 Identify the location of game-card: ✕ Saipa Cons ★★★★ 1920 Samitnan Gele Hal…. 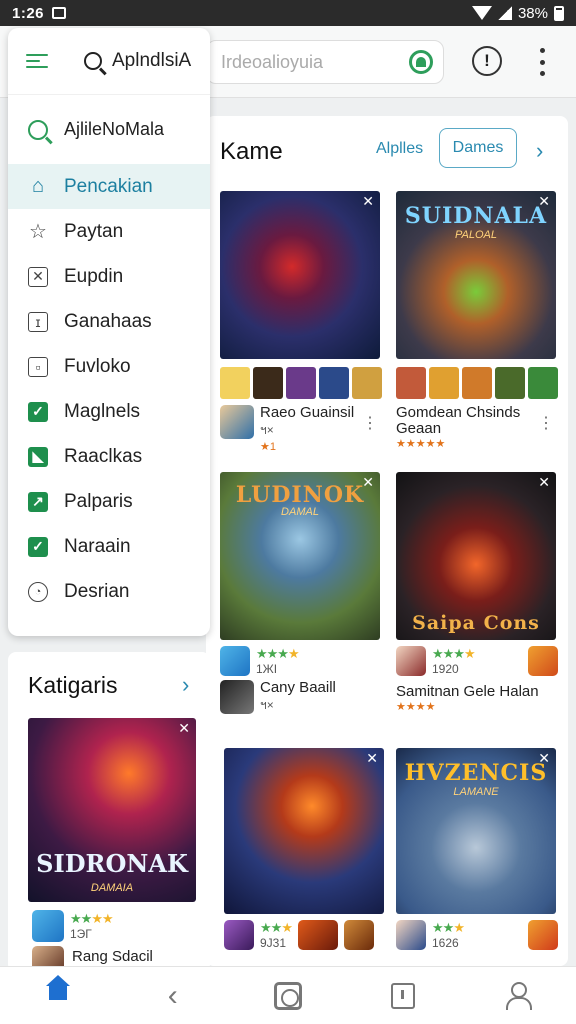
(477, 592).